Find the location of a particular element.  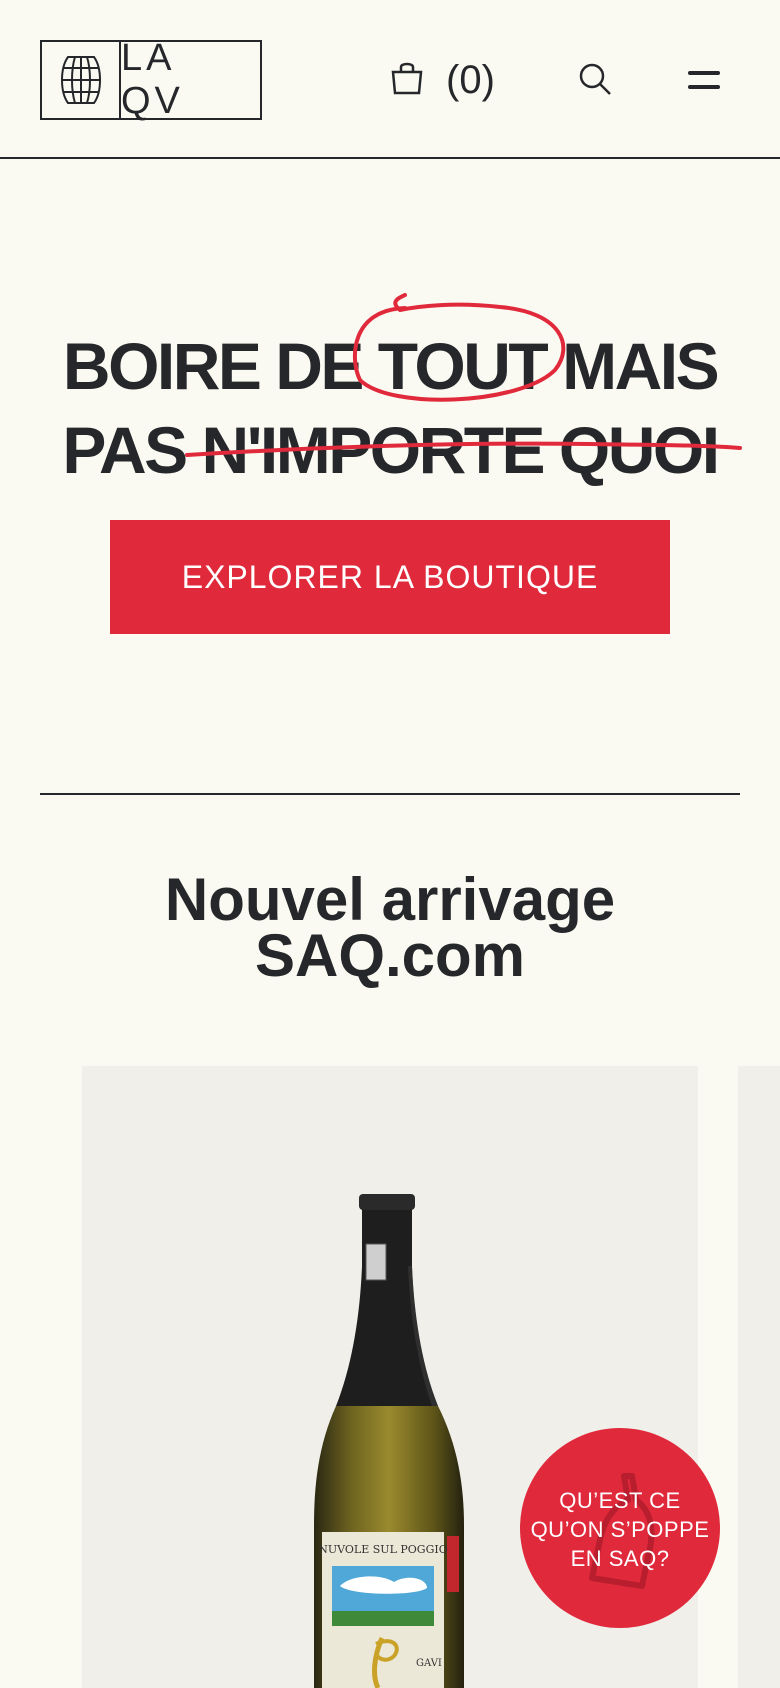

saq-popup-bubble: QU’EST CE QU’ON S’POPPE EN SAQ? is located at coordinates (620, 1528).